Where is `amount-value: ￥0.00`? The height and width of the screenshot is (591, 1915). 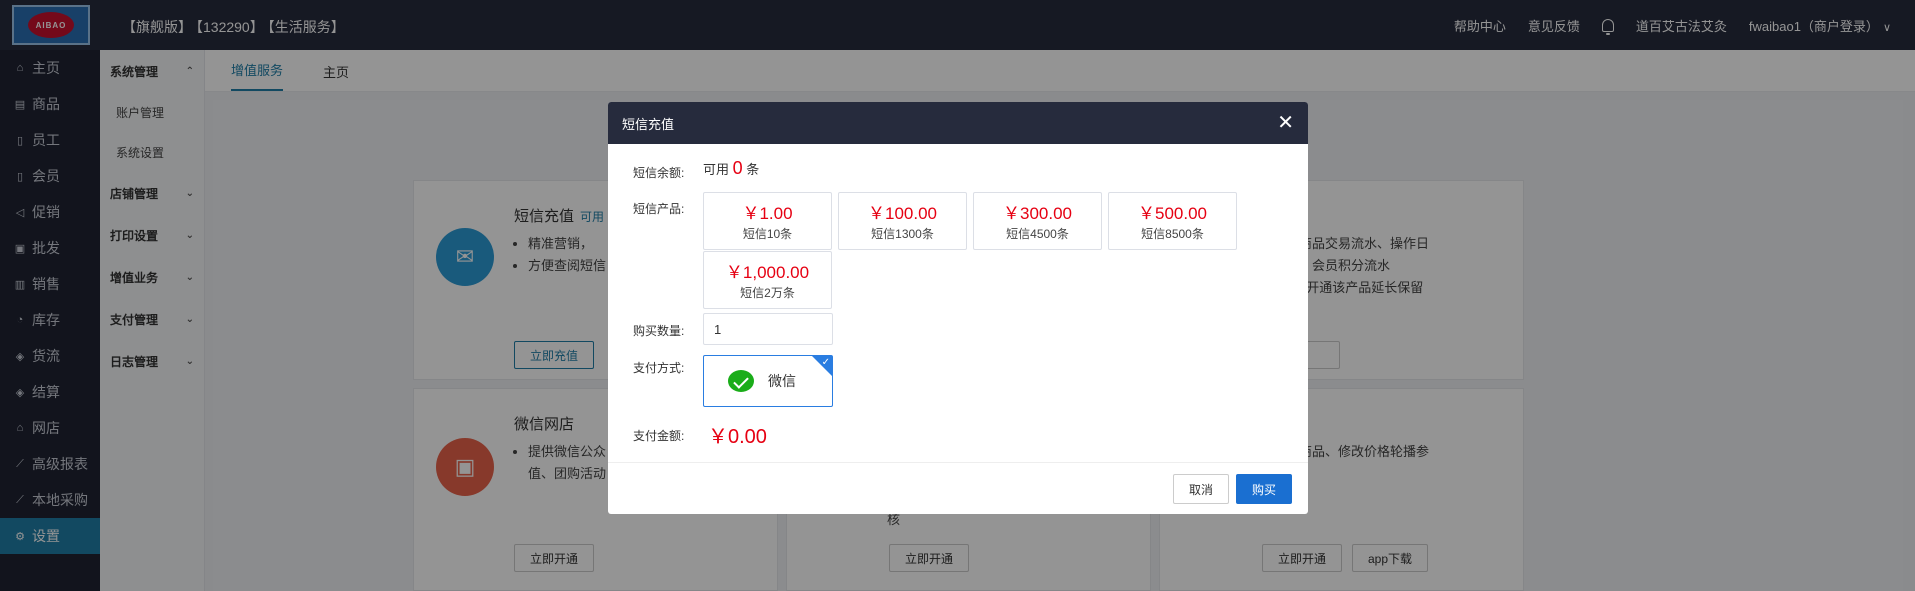 amount-value: ￥0.00 is located at coordinates (737, 437).